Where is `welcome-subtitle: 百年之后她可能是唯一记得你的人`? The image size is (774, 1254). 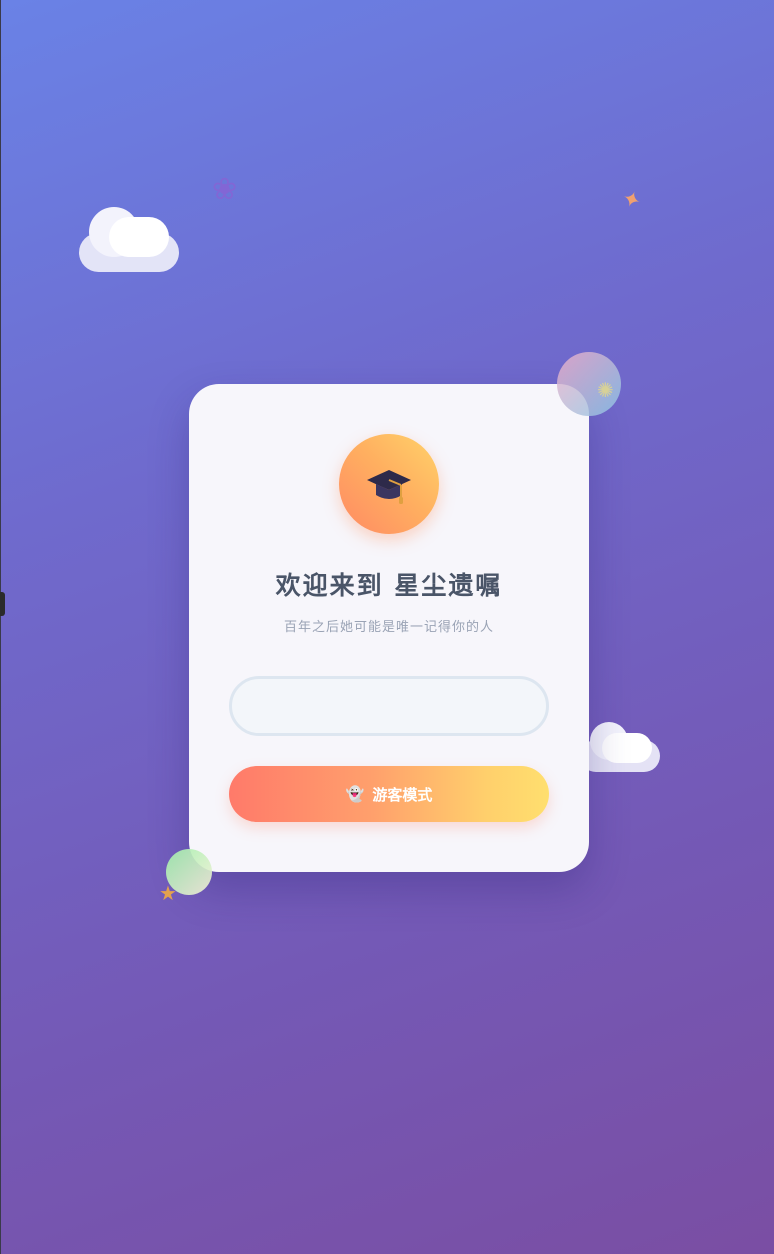
welcome-subtitle: 百年之后她可能是唯一记得你的人 is located at coordinates (388, 627).